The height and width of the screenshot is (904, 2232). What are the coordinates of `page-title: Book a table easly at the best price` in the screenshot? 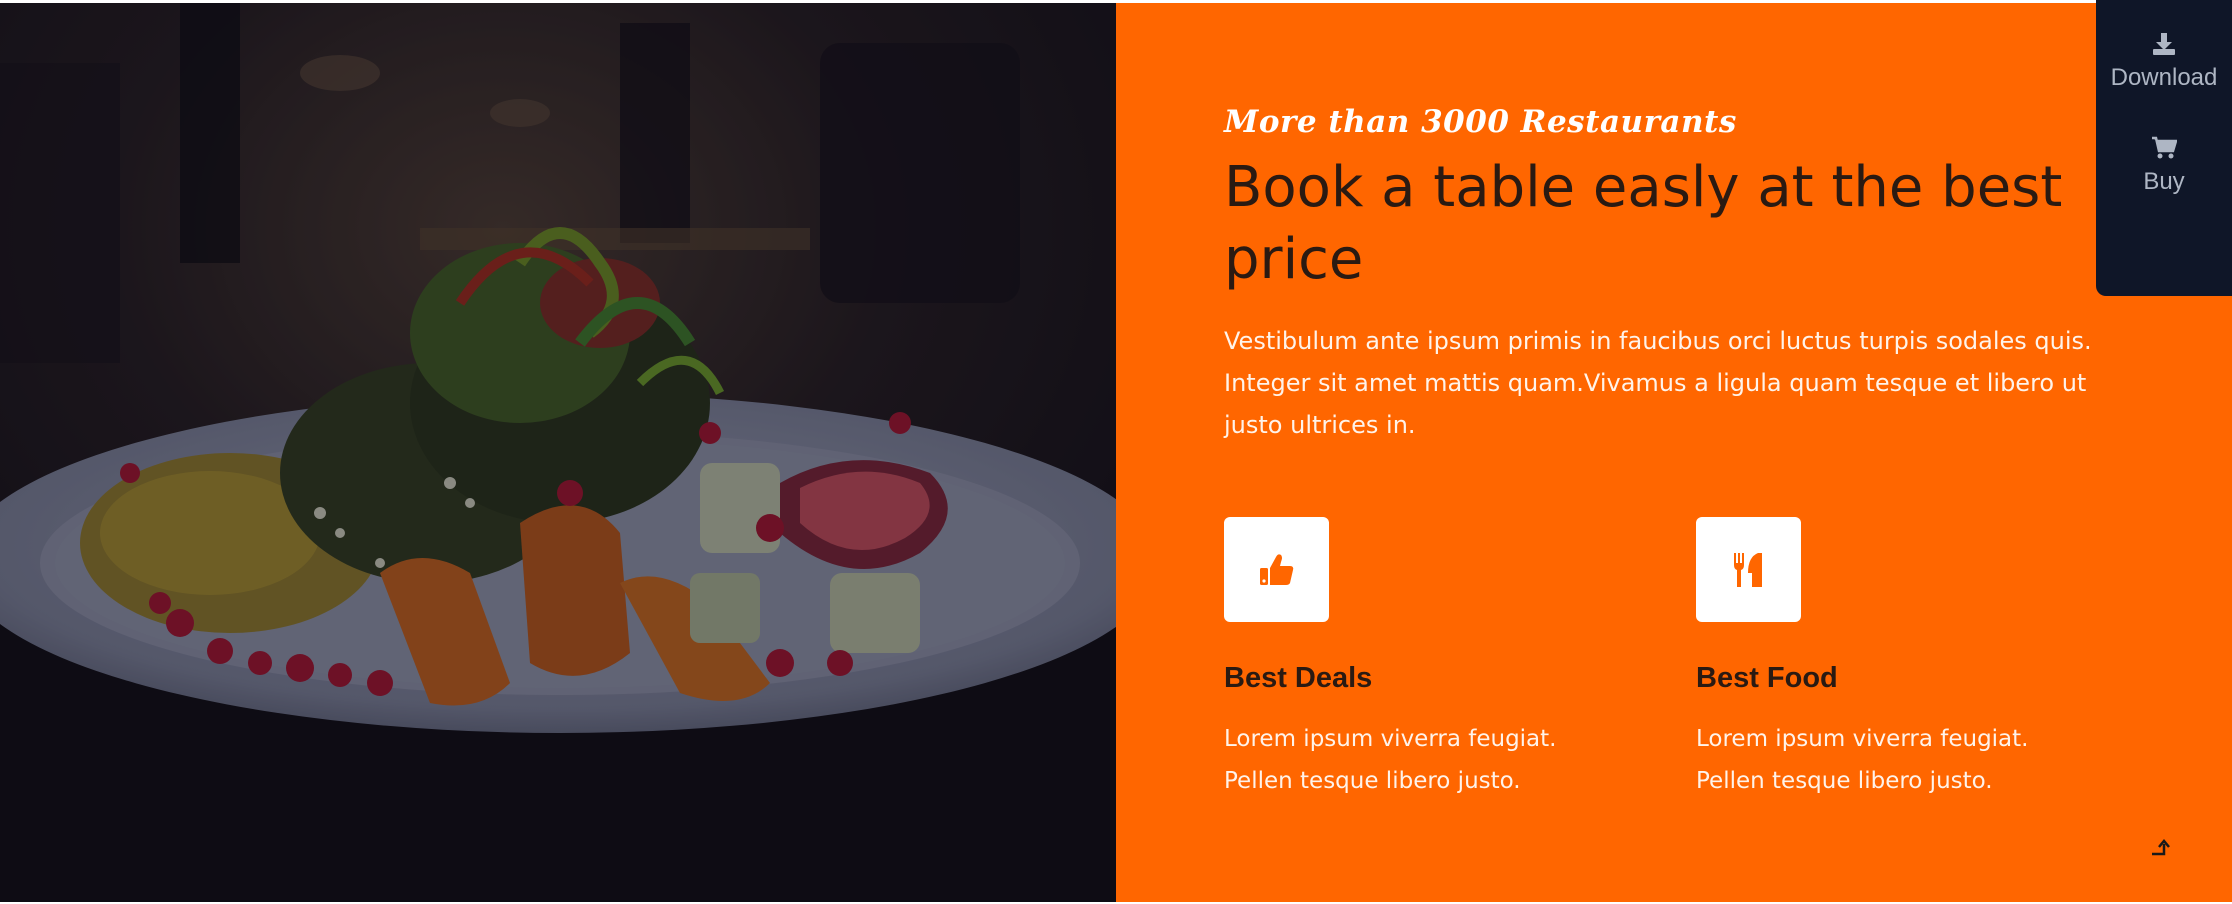 It's located at (1643, 223).